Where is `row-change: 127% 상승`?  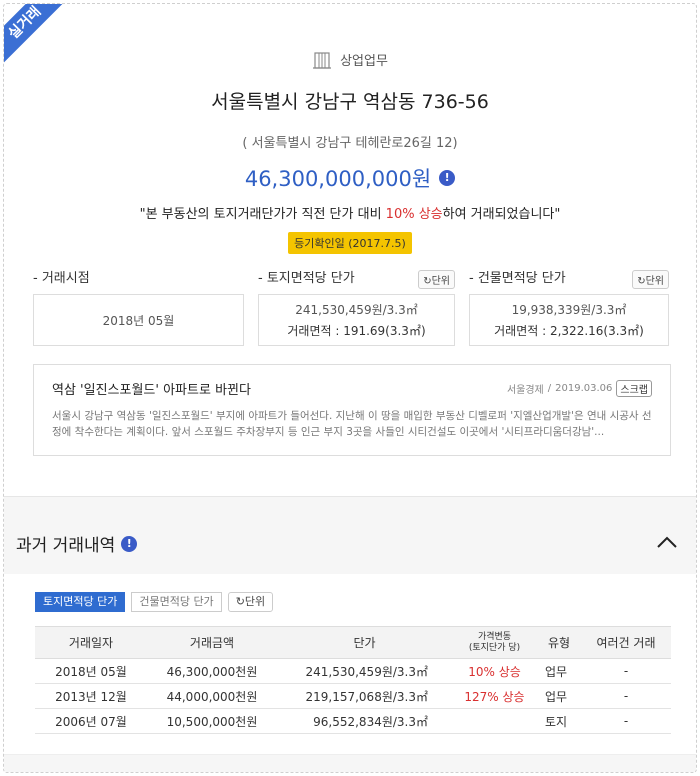 row-change: 127% 상승 is located at coordinates (494, 696).